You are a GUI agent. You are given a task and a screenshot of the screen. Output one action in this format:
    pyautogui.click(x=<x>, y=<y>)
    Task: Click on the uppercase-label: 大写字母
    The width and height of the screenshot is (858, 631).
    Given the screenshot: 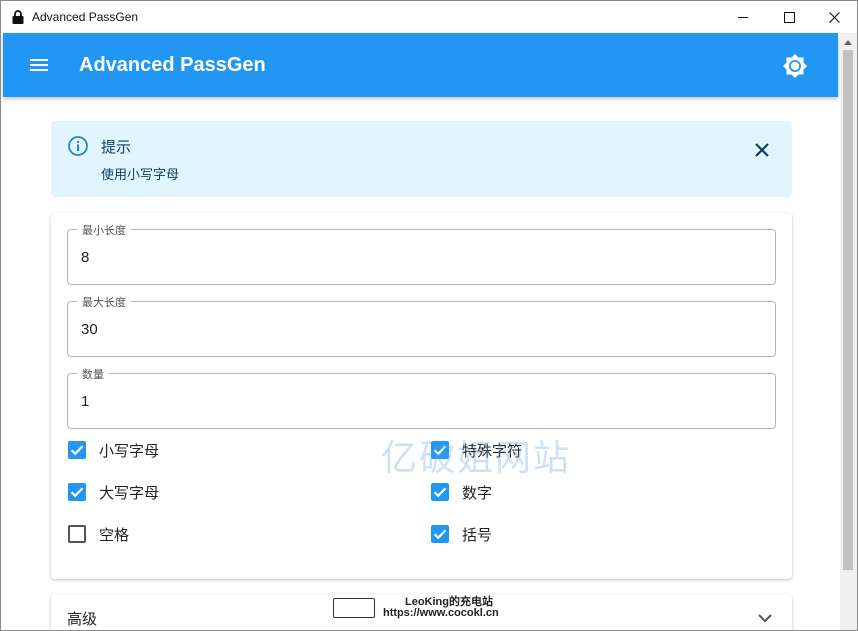 What is the action you would take?
    pyautogui.click(x=129, y=493)
    